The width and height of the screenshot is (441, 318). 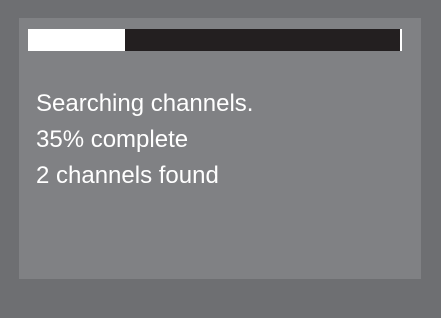 I want to click on scan-progress-bar, so click(x=215, y=40).